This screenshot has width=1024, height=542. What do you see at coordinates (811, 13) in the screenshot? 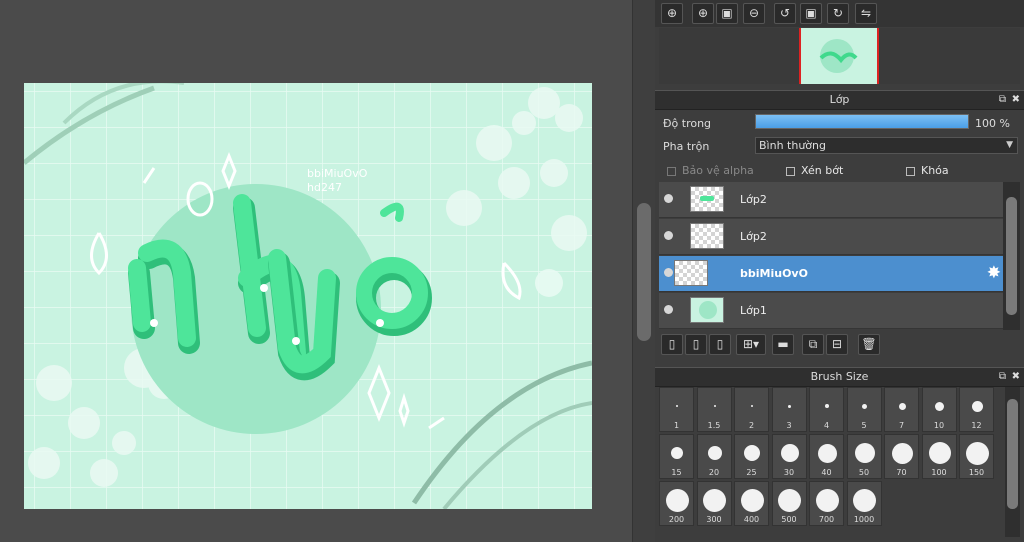
I see `reset-view-icon: ▣` at bounding box center [811, 13].